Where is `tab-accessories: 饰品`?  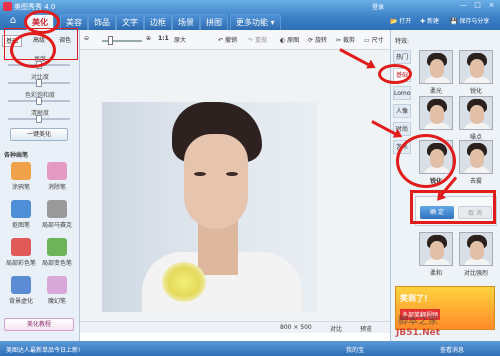 tab-accessories: 饰品 is located at coordinates (102, 22).